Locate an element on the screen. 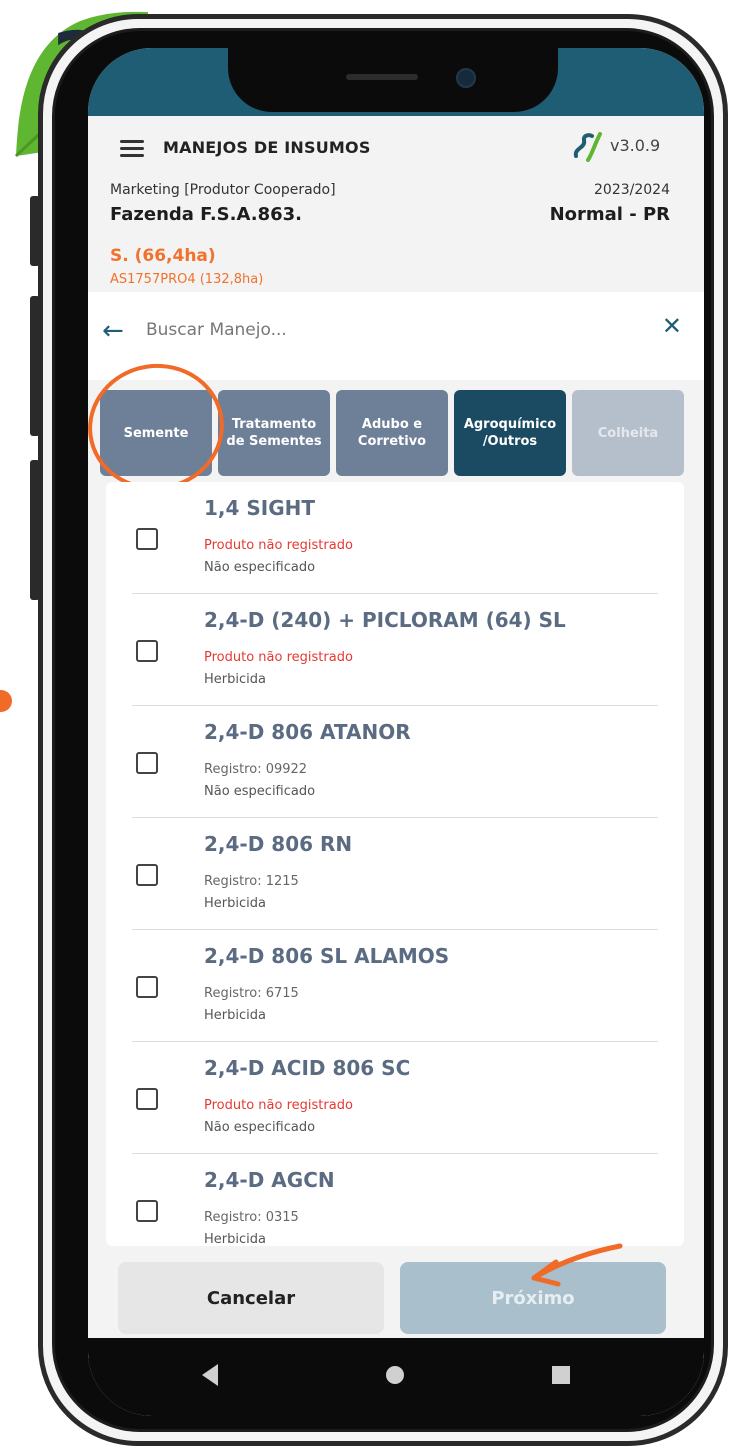 Image resolution: width=740 pixels, height=1452 pixels. tab-label: Agroquímico is located at coordinates (510, 424).